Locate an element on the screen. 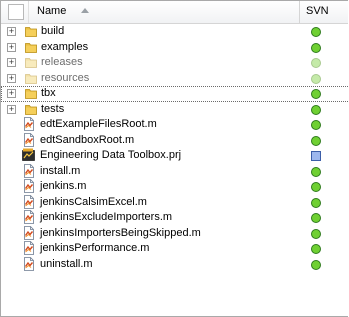 The width and height of the screenshot is (349, 317). folder-row: + build is located at coordinates (174, 32).